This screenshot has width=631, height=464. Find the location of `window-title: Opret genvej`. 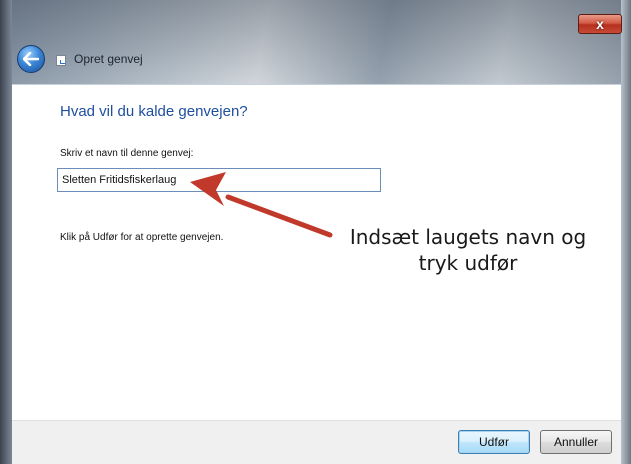

window-title: Opret genvej is located at coordinates (108, 59).